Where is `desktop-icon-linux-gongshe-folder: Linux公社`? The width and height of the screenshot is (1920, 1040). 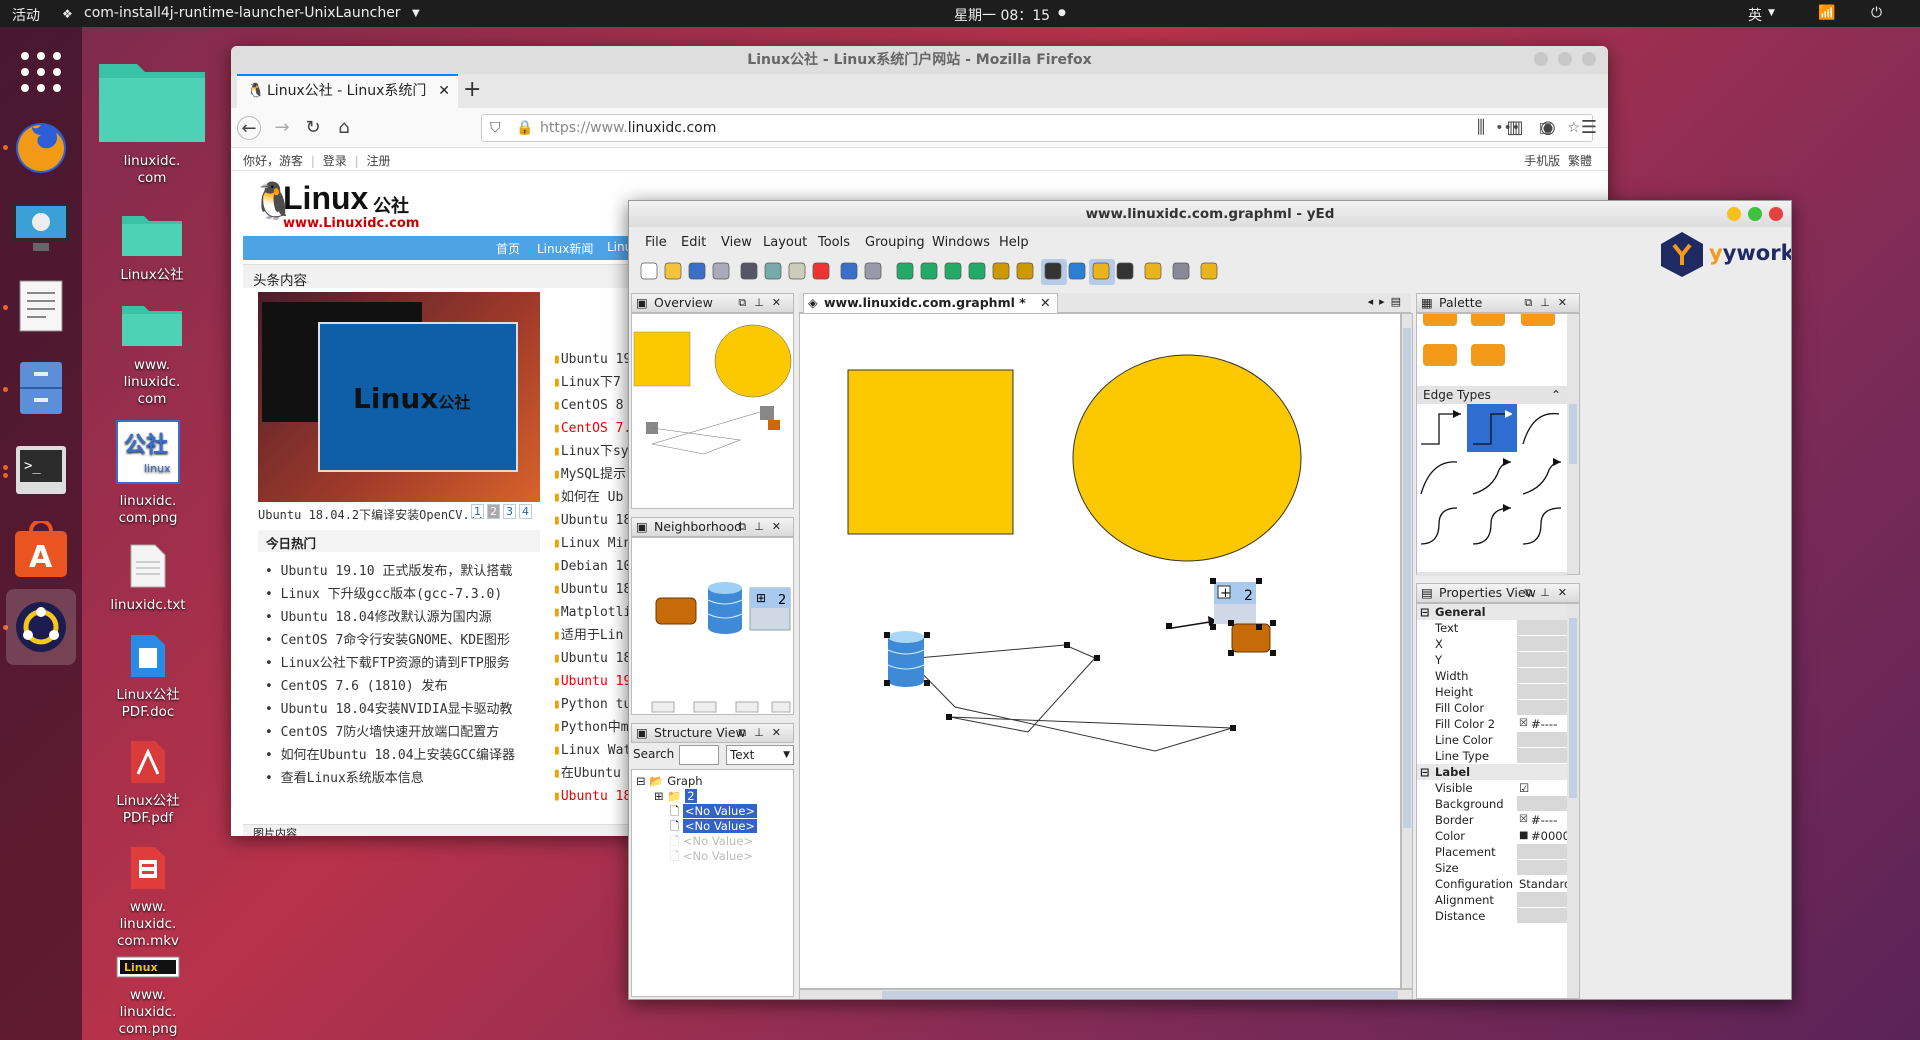
desktop-icon-linux-gongshe-folder: Linux公社 is located at coordinates (152, 248).